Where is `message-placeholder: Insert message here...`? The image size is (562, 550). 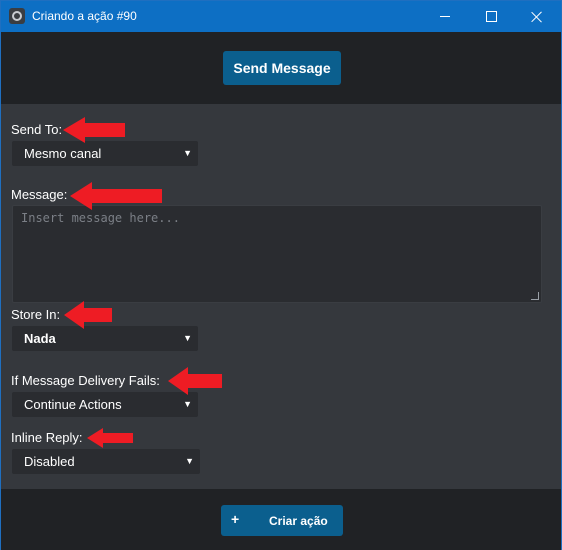
message-placeholder: Insert message here... is located at coordinates (100, 218).